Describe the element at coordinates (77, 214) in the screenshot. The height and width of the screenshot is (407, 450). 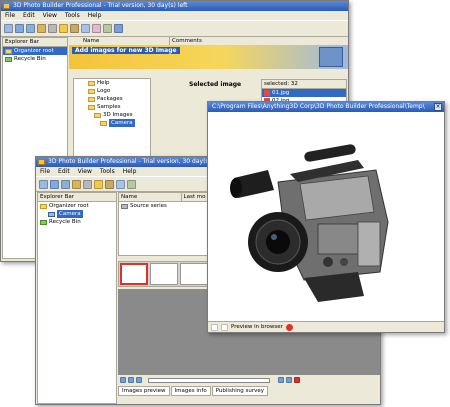
I see `explorer-item-camera: Camera` at that location.